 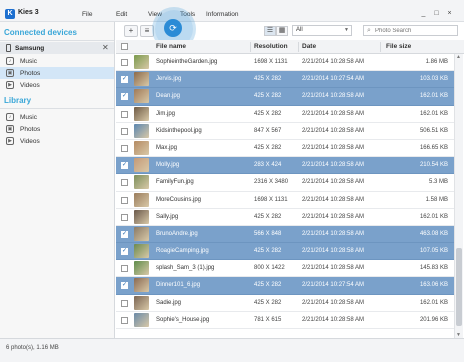 What do you see at coordinates (449, 13) in the screenshot?
I see `close-icon: ×` at bounding box center [449, 13].